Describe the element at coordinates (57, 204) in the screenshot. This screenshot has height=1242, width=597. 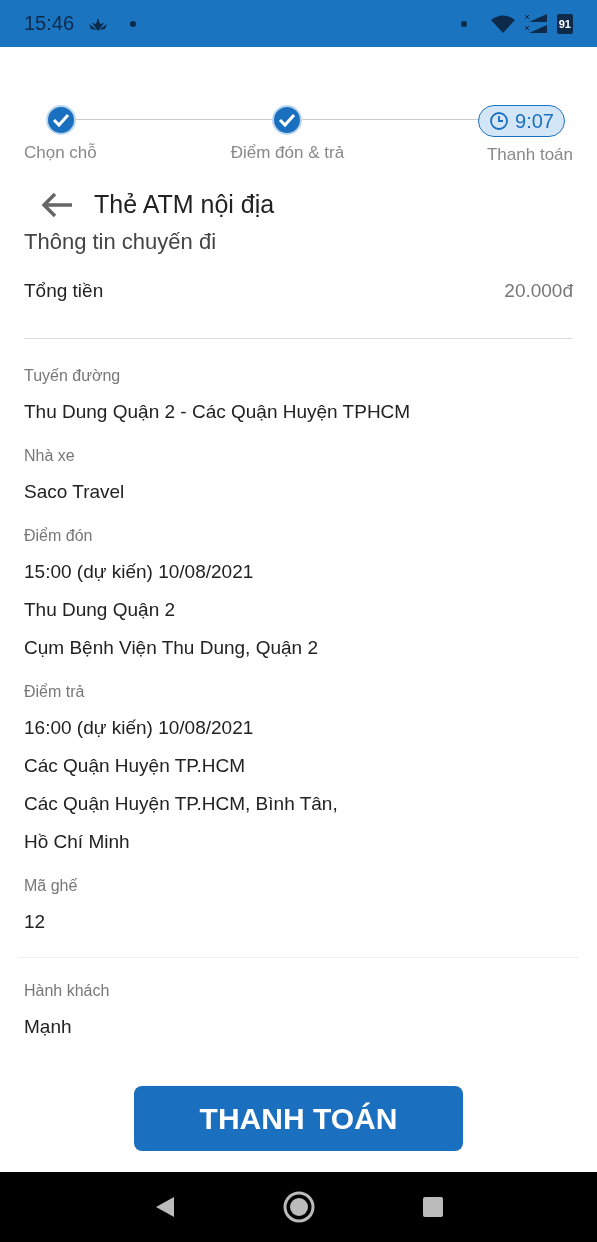
I see `back-arrow-icon` at that location.